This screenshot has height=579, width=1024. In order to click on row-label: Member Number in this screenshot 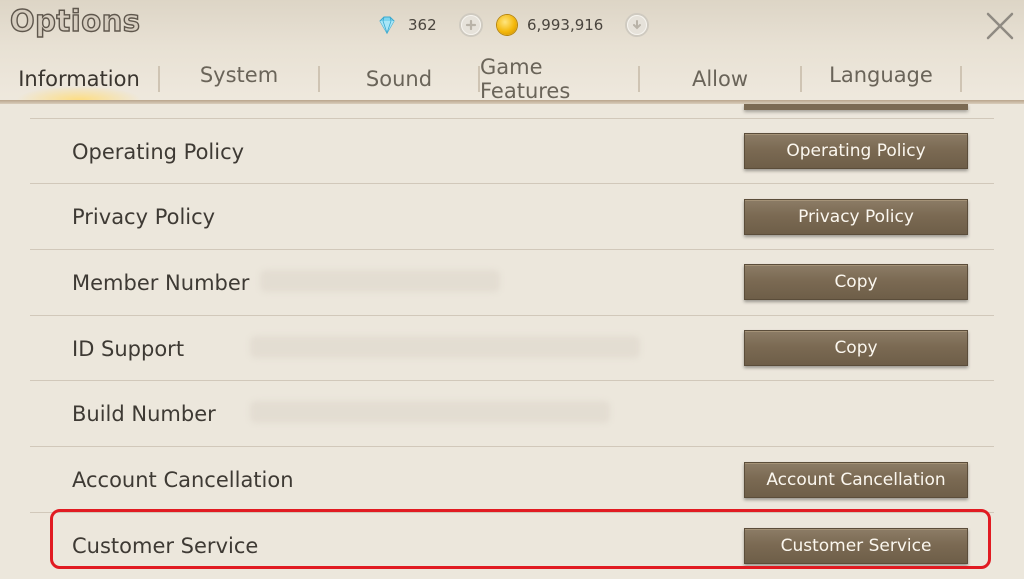, I will do `click(161, 283)`.